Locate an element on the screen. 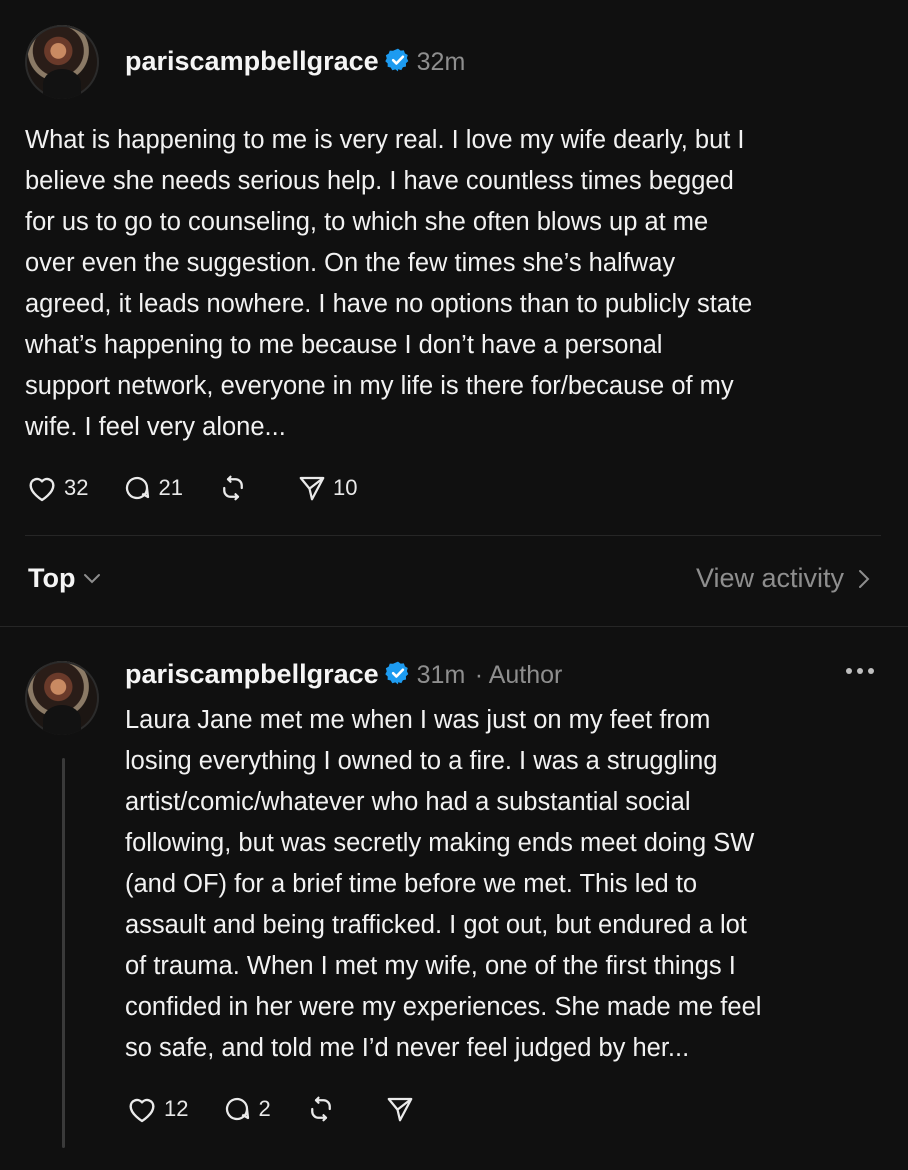  chevron-down-icon is located at coordinates (92, 578).